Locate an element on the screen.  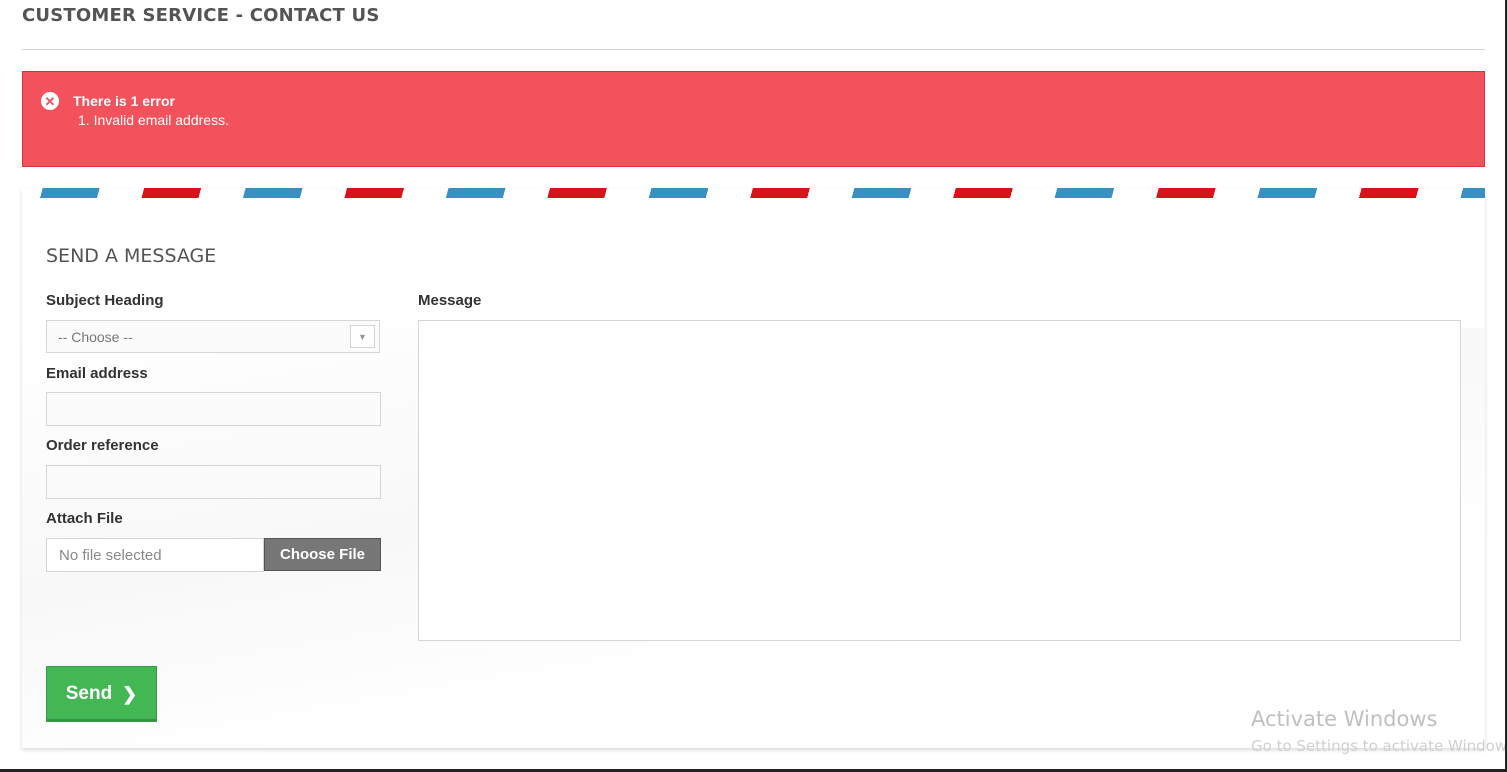
send-button-label: Send is located at coordinates (89, 693).